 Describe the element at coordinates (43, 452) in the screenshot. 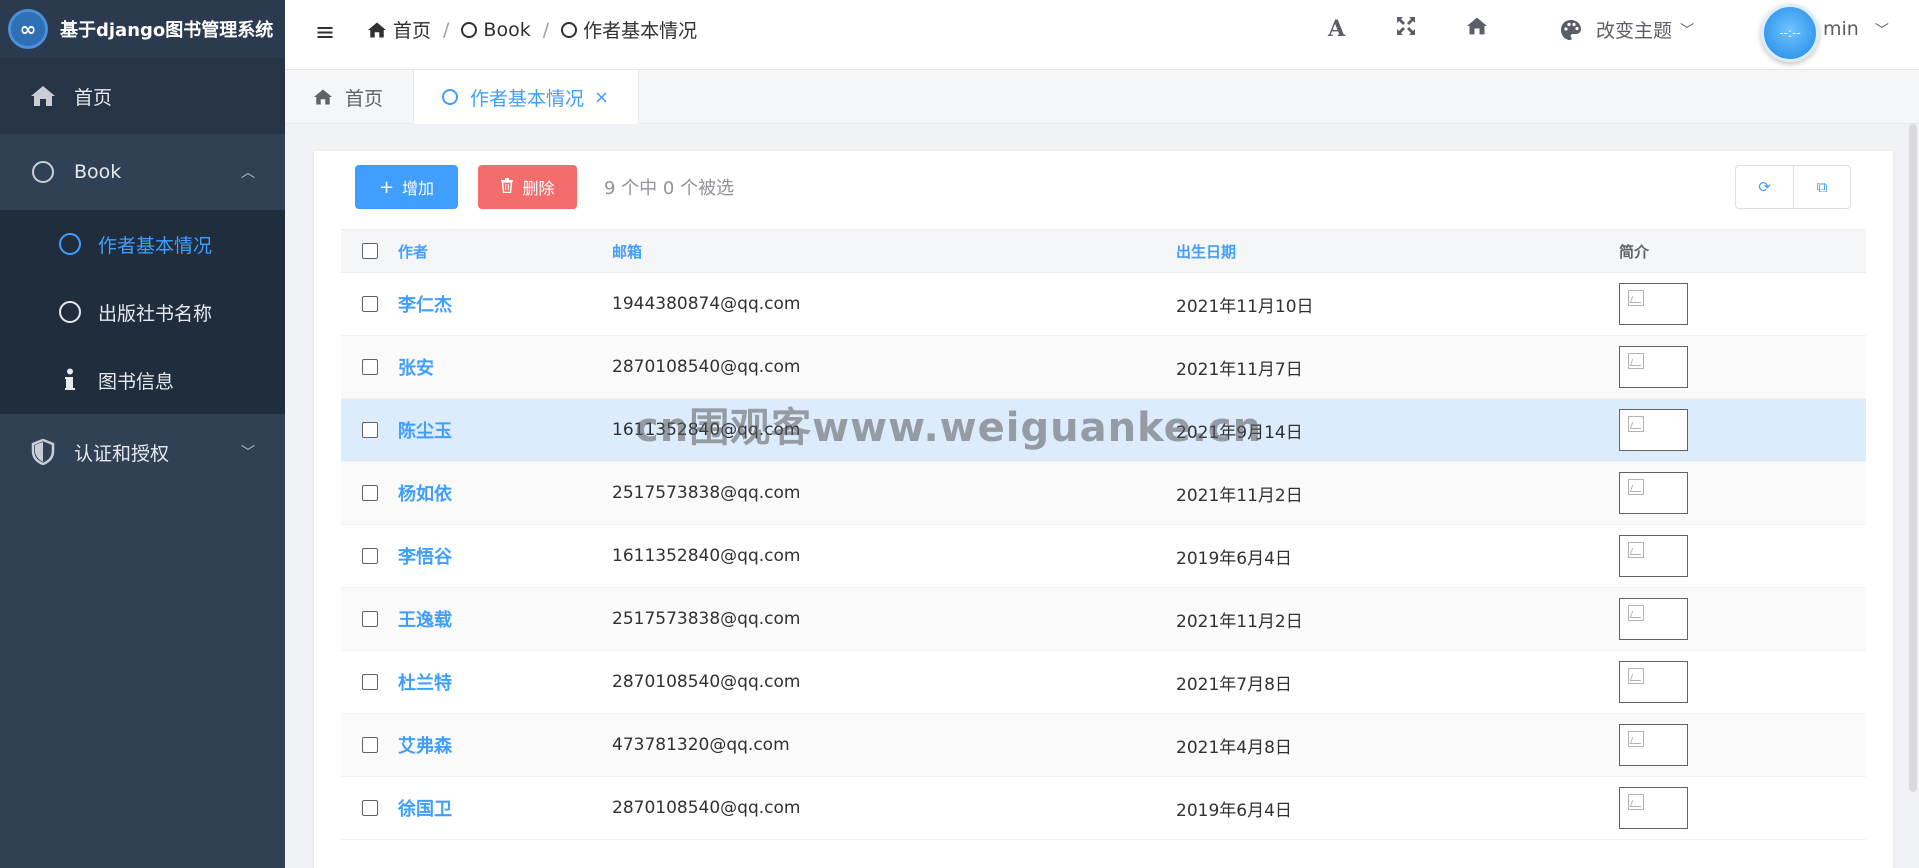

I see `shield-icon` at that location.